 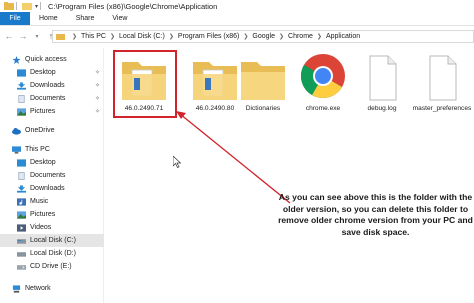 I want to click on sidebar-item-pc-documents: Documents, so click(x=52, y=175).